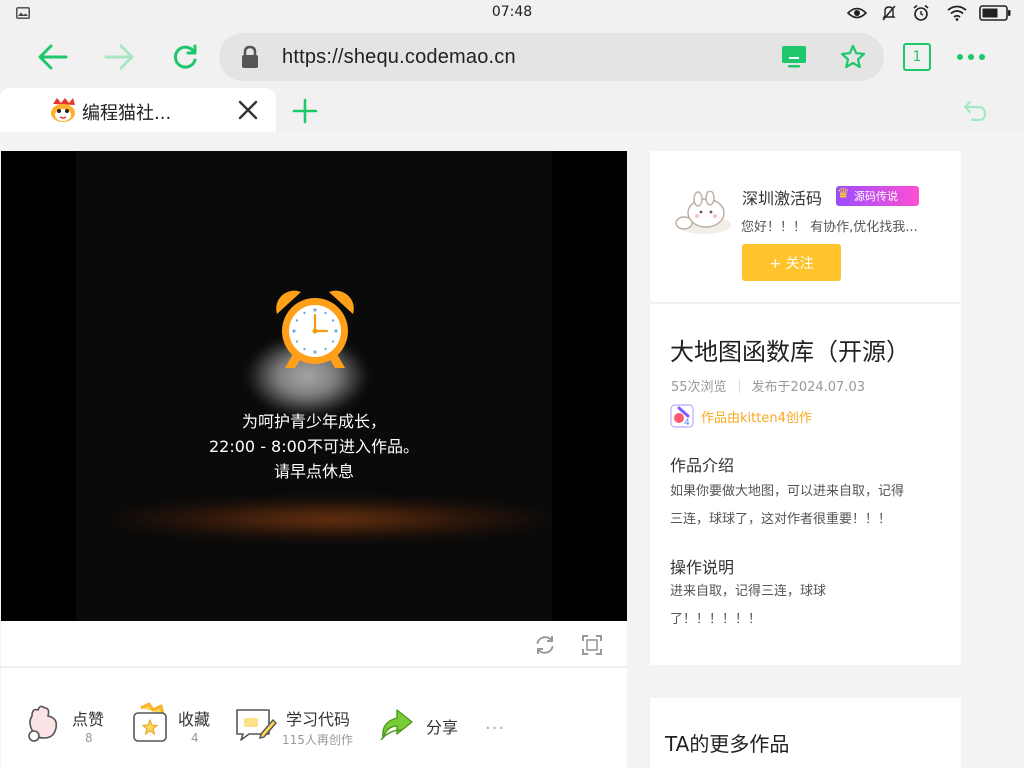 This screenshot has width=1024, height=768. Describe the element at coordinates (727, 744) in the screenshot. I see `more-works-title: TA的更多作品` at that location.